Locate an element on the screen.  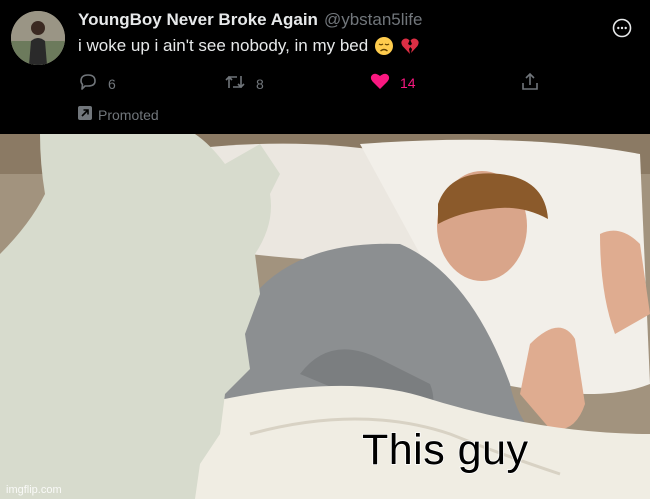
more-options-icon is located at coordinates (622, 30).